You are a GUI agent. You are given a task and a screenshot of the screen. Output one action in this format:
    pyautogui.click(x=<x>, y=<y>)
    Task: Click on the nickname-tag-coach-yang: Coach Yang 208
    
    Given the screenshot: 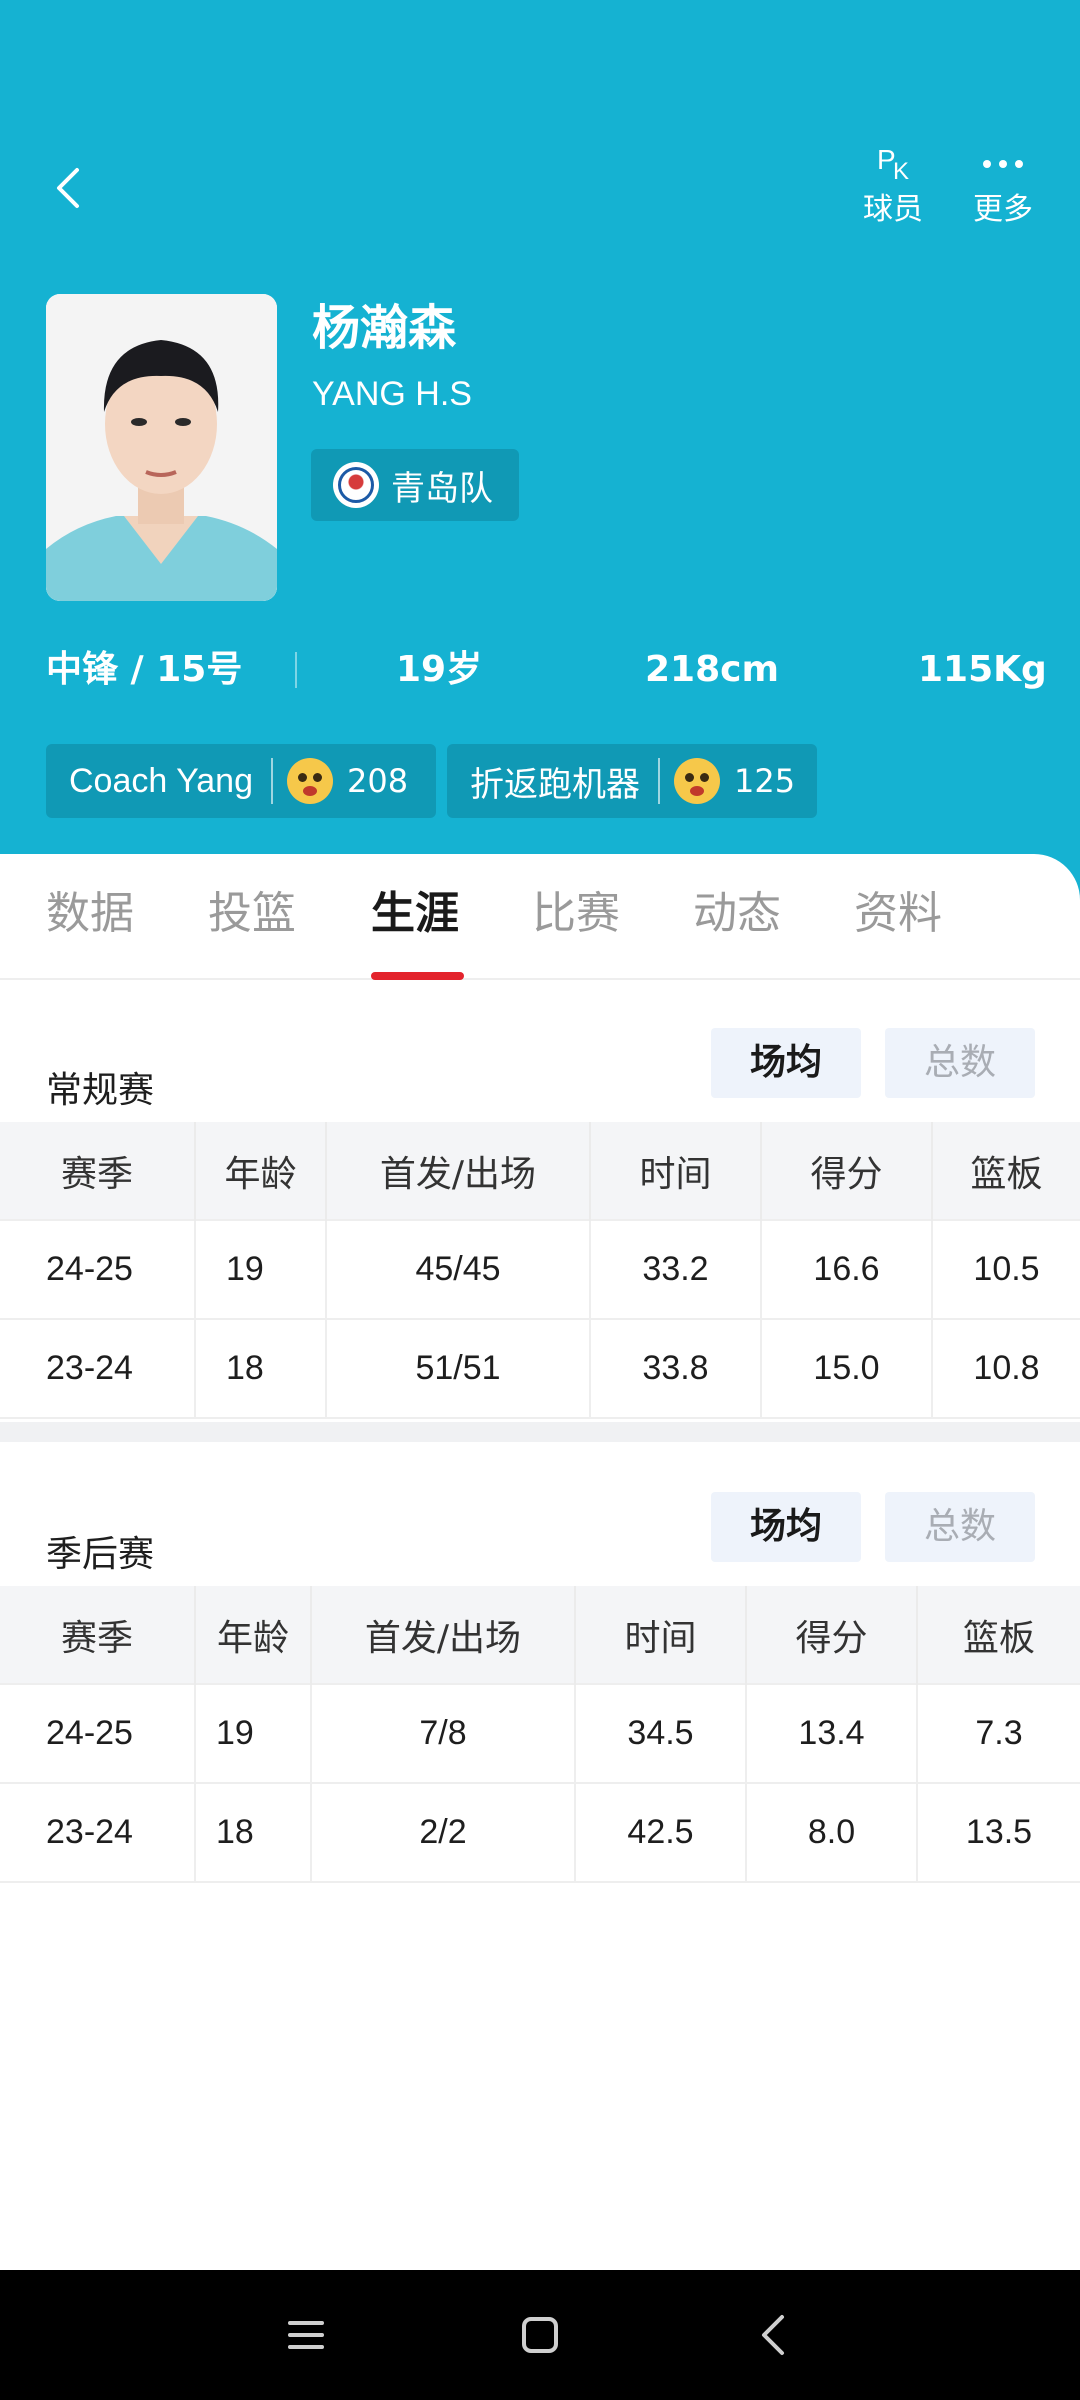 What is the action you would take?
    pyautogui.click(x=241, y=781)
    